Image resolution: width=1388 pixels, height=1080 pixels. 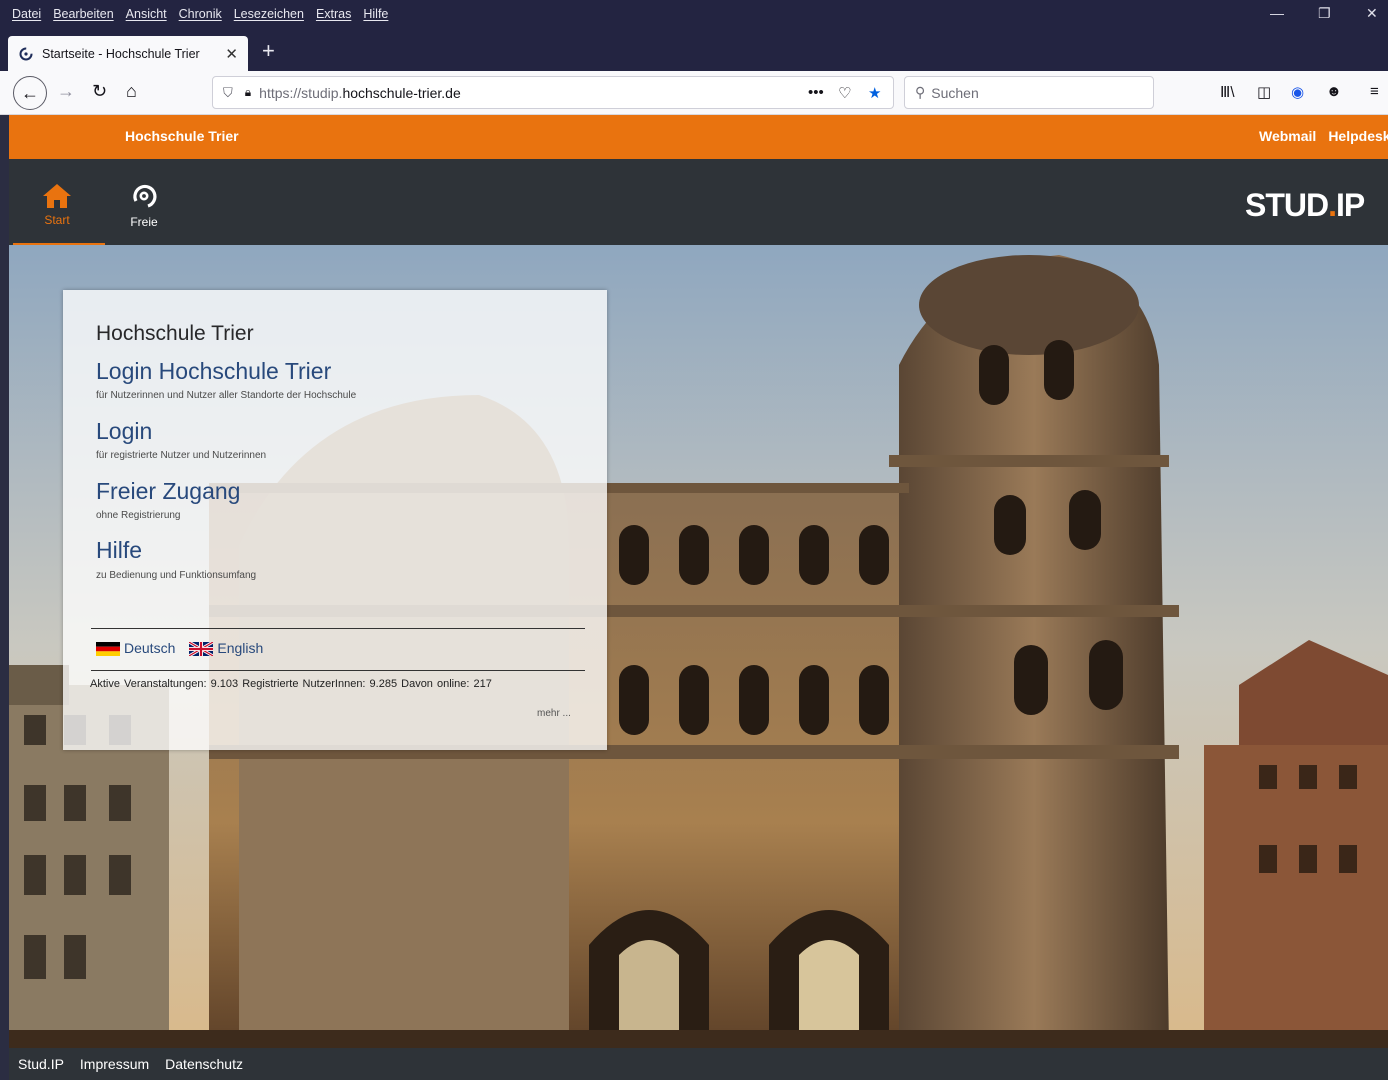 I want to click on footer-datenschutz-link: Datenschutz, so click(x=204, y=1064).